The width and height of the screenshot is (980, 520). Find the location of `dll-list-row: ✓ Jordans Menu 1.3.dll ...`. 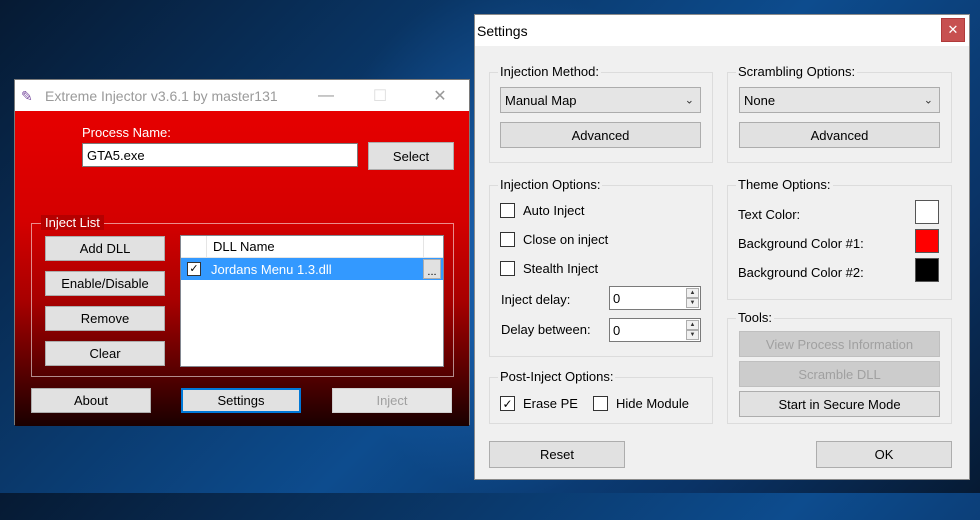

dll-list-row: ✓ Jordans Menu 1.3.dll ... is located at coordinates (312, 269).